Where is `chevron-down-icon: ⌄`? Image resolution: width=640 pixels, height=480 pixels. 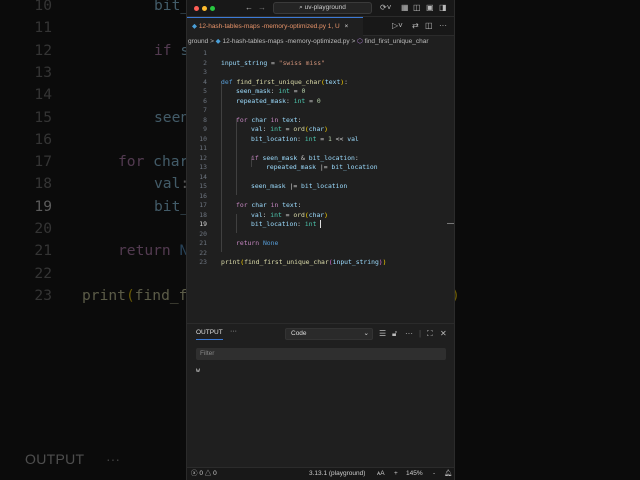
chevron-down-icon: ⌄ is located at coordinates (366, 333).